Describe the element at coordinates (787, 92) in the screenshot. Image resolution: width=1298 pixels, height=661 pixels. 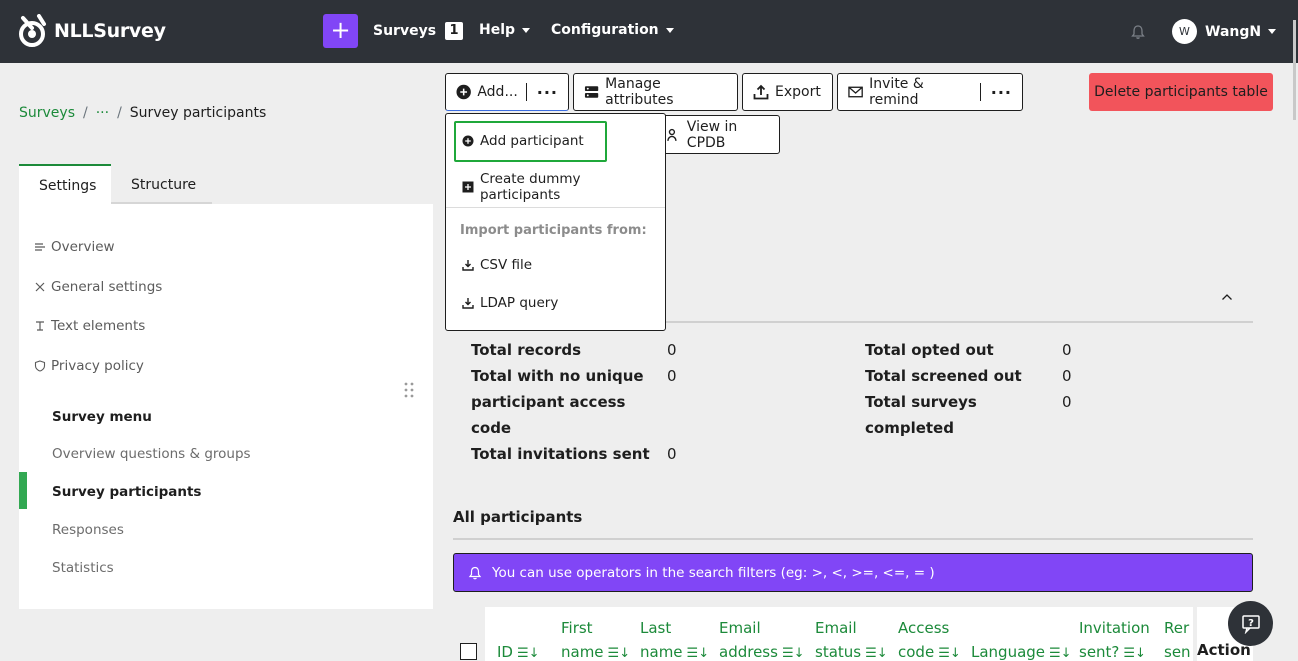
I see `export-button: Export` at that location.